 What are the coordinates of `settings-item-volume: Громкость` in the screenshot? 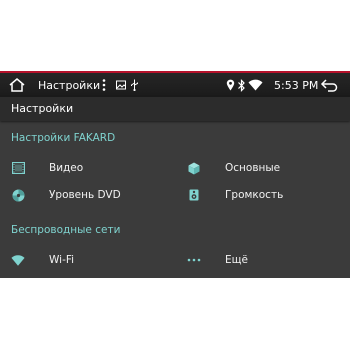 It's located at (262, 195).